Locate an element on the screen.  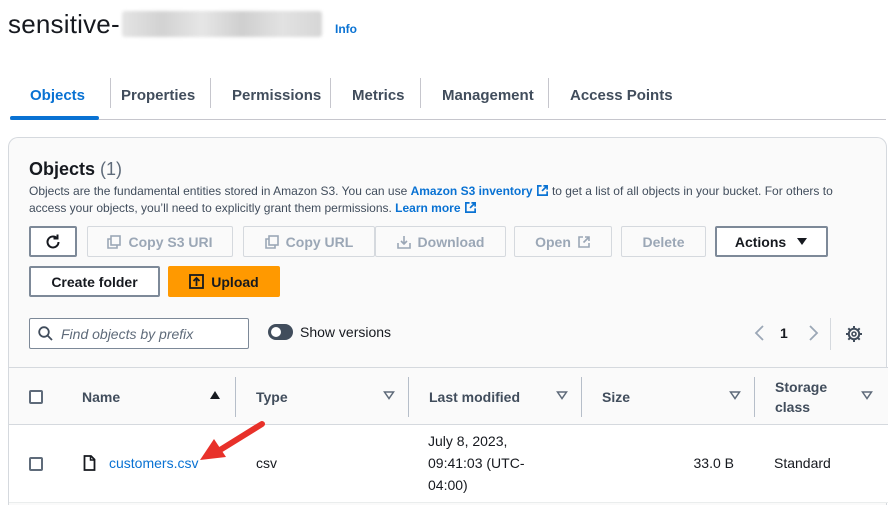
inventory-link: Amazon S3 inventory is located at coordinates (480, 191).